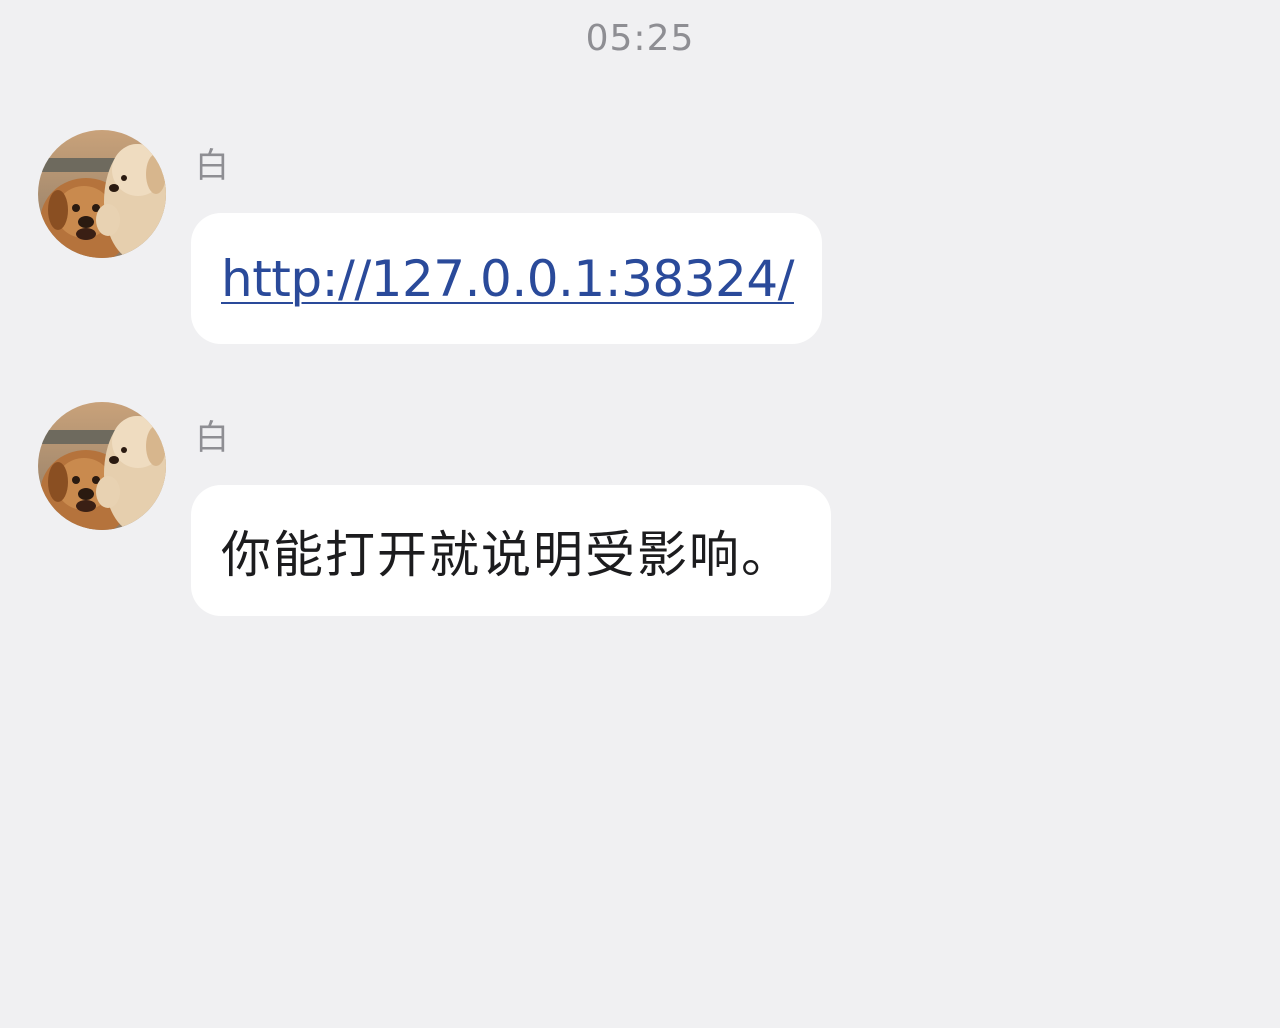  Describe the element at coordinates (640, 38) in the screenshot. I see `message-timestamp: 05:25` at that location.